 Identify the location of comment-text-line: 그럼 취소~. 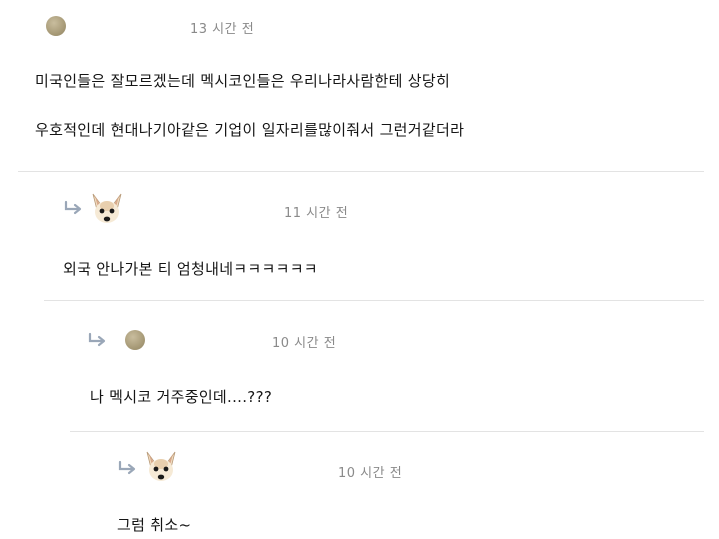
(154, 525).